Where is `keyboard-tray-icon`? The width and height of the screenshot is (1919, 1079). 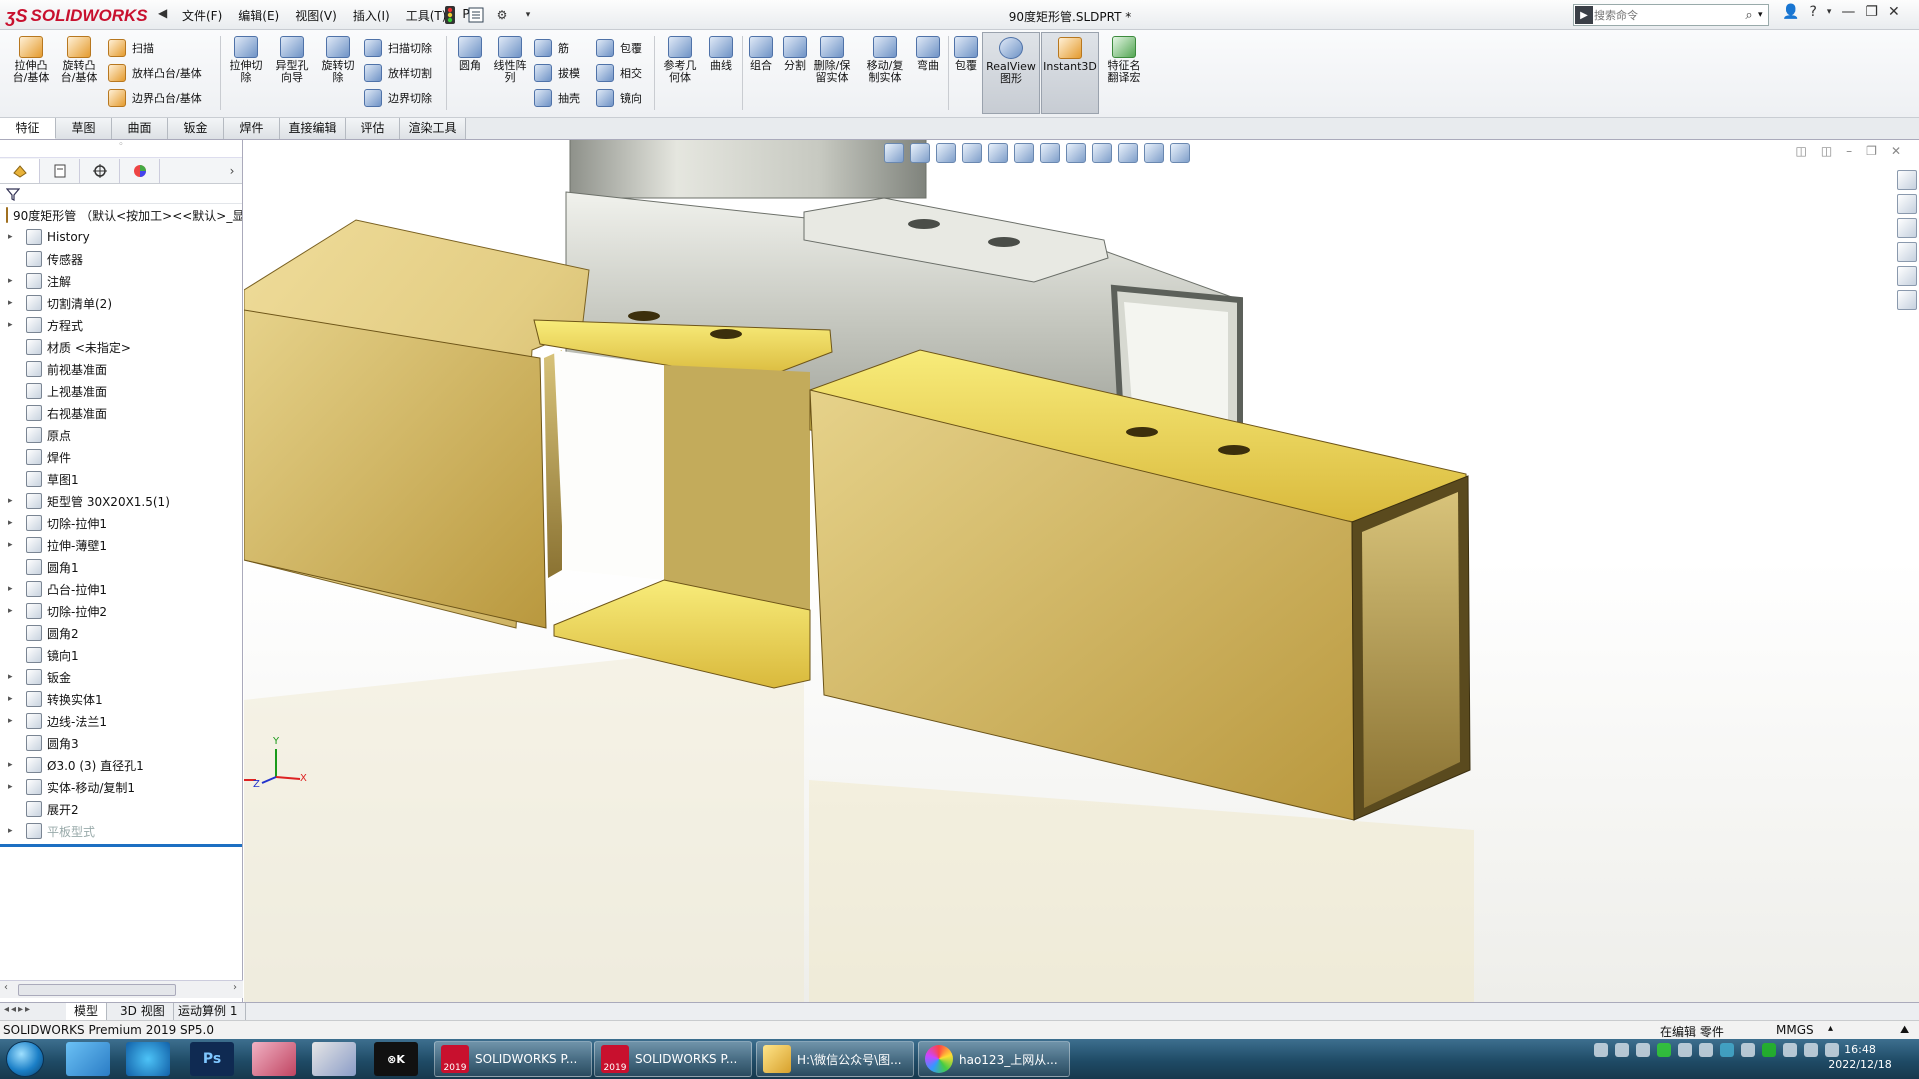
keyboard-tray-icon is located at coordinates (1601, 1050).